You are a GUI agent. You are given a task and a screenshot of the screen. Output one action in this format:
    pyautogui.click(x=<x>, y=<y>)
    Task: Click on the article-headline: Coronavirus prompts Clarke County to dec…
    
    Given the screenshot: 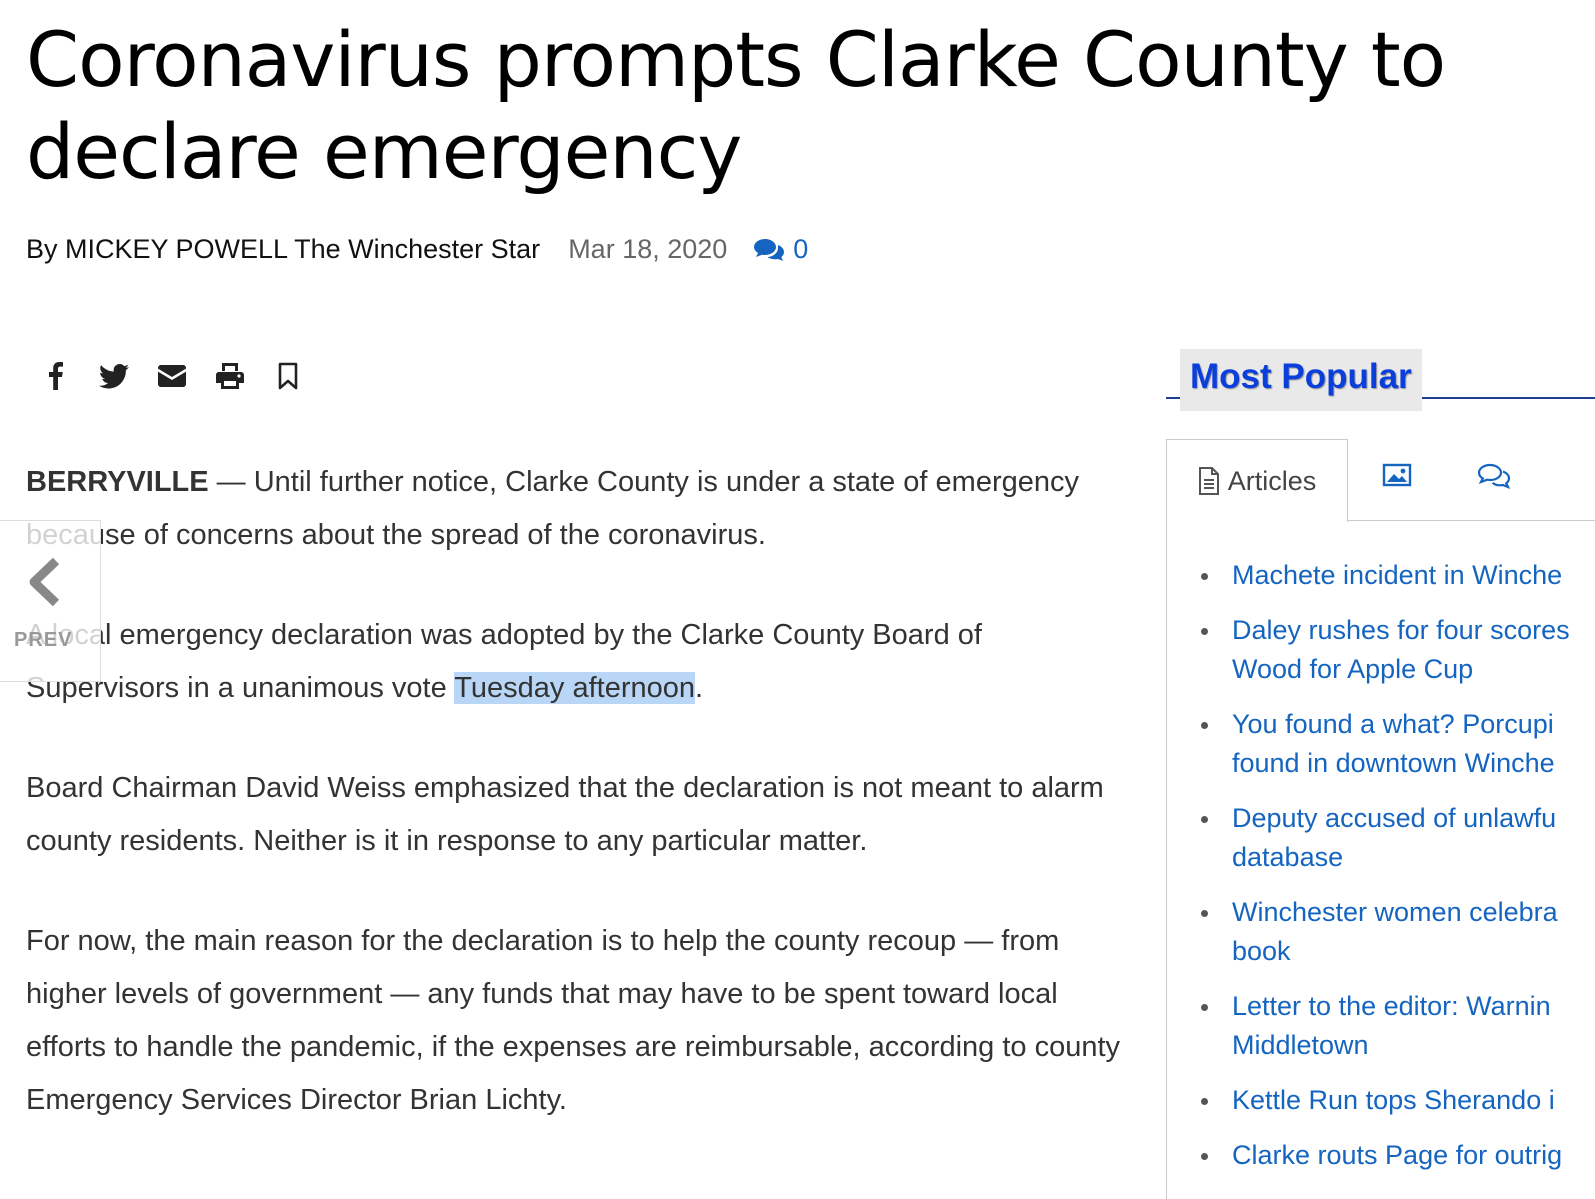 What is the action you would take?
    pyautogui.click(x=736, y=105)
    